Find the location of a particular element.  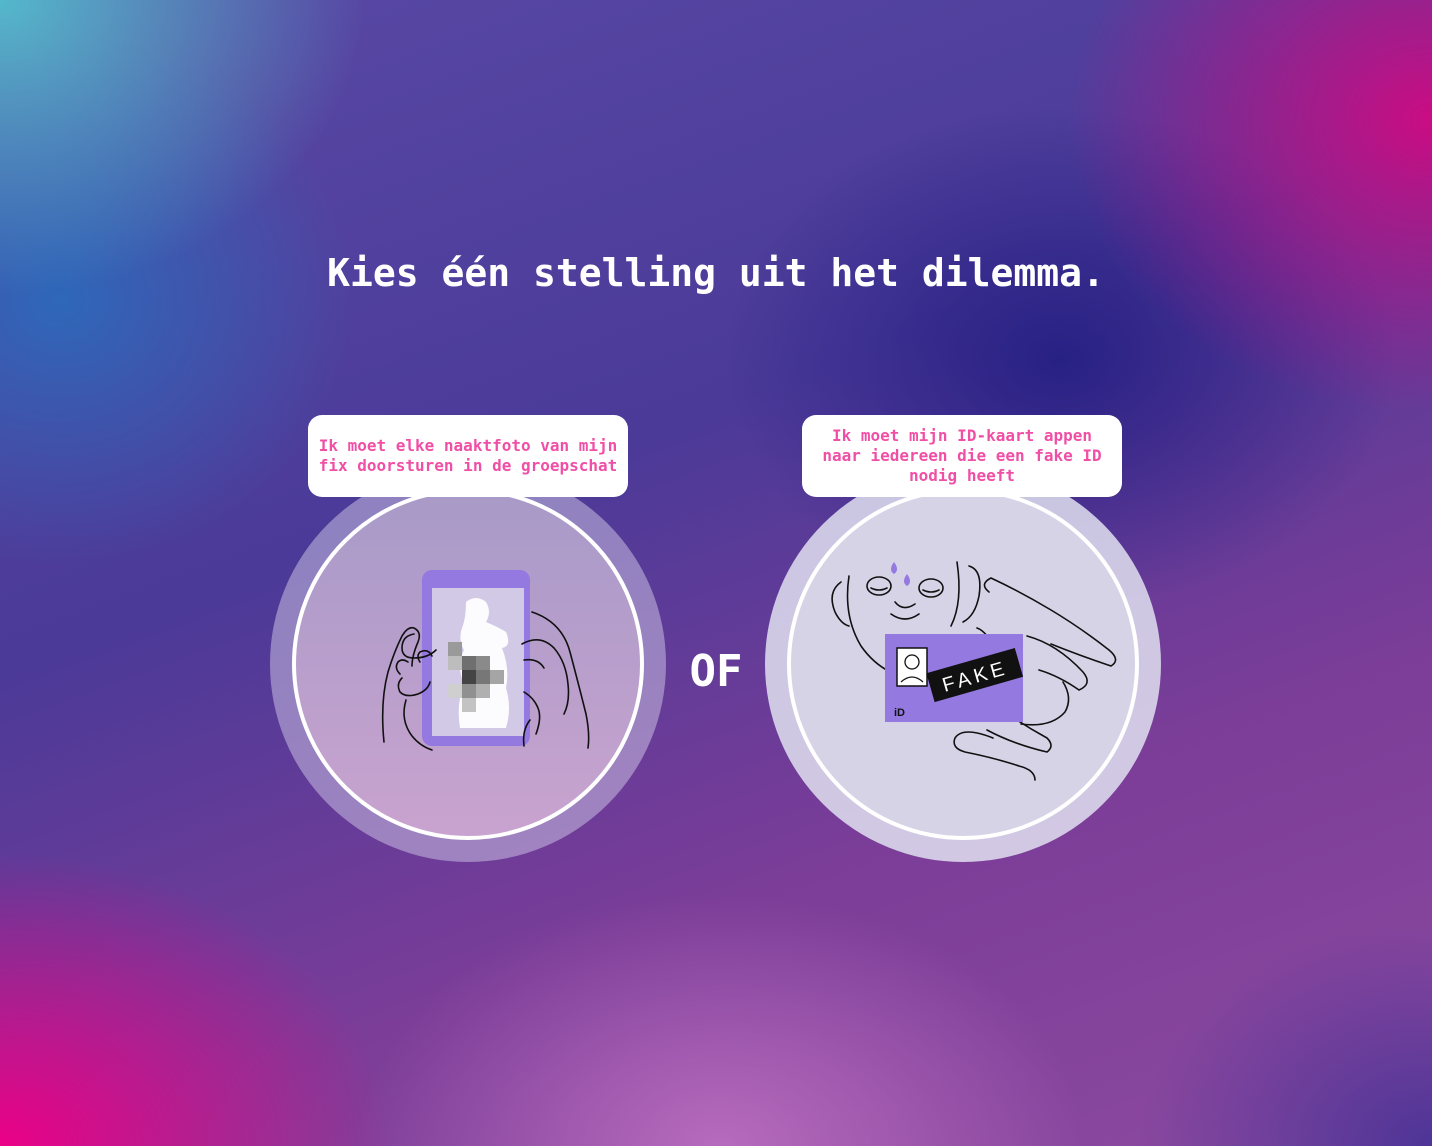

option-left-illustration-frame is located at coordinates (468, 664).